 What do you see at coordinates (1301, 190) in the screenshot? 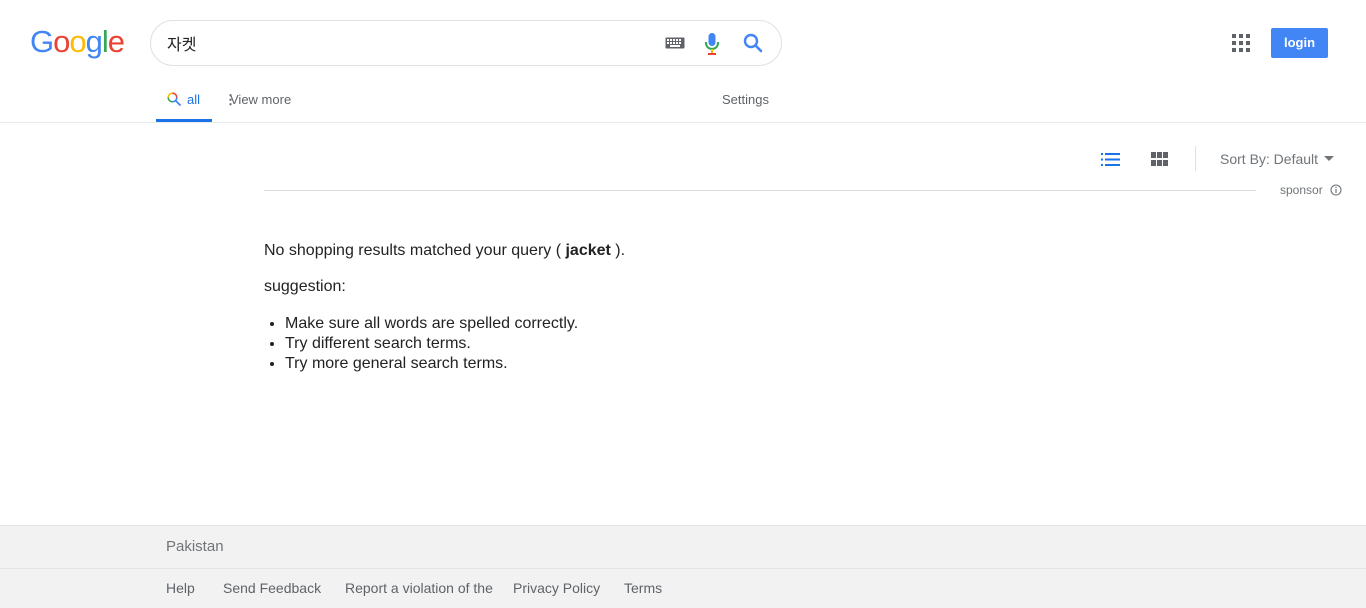
I see `sponsor-label: sponsor` at bounding box center [1301, 190].